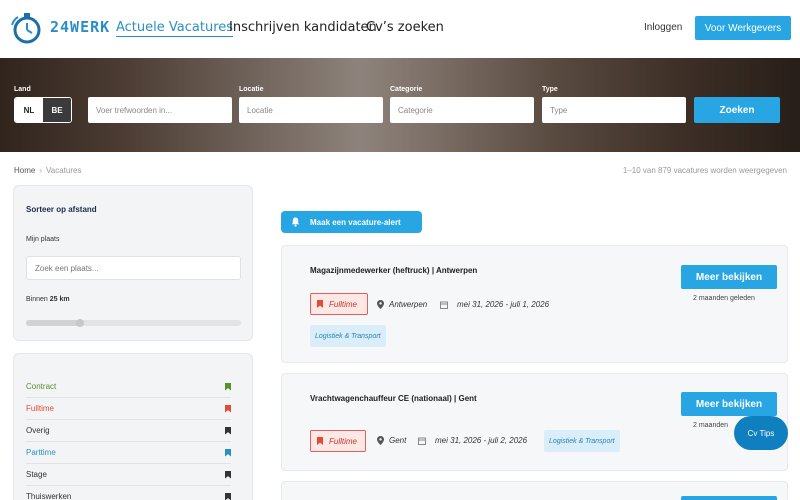  Describe the element at coordinates (79, 323) in the screenshot. I see `slider-handle` at that location.